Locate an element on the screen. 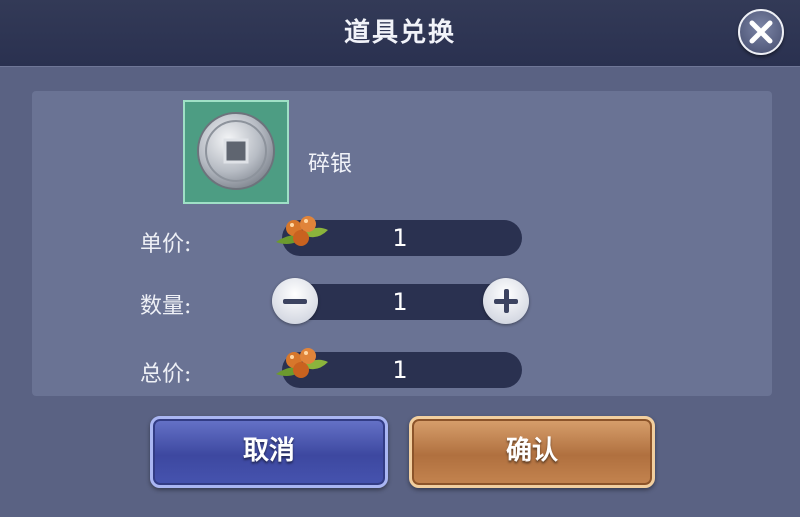 The height and width of the screenshot is (517, 800). confirm-button: 确认 is located at coordinates (532, 452).